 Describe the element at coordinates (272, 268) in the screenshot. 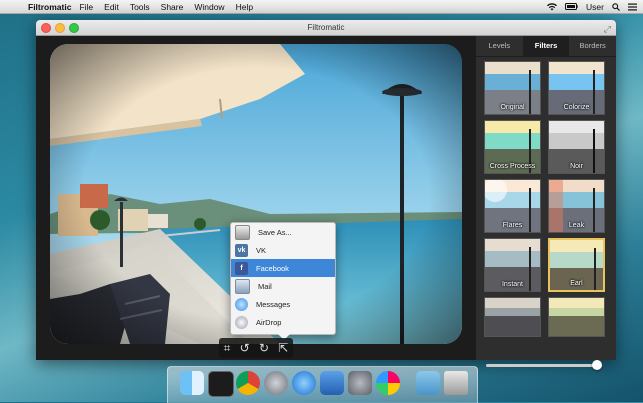

I see `share-facebook-label: Facebook` at that location.